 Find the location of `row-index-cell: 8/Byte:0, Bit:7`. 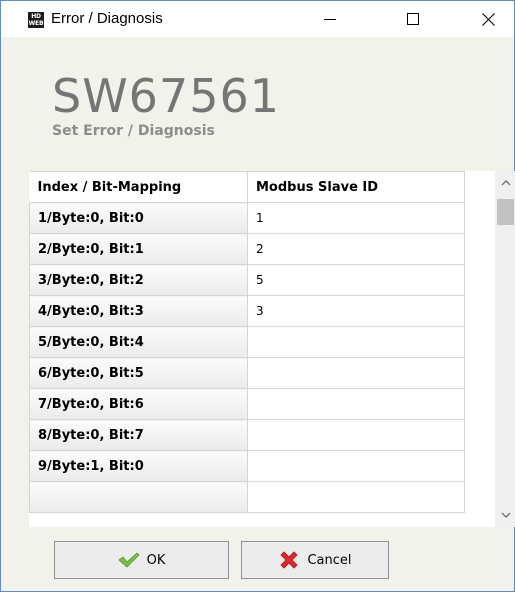

row-index-cell: 8/Byte:0, Bit:7 is located at coordinates (138, 435).